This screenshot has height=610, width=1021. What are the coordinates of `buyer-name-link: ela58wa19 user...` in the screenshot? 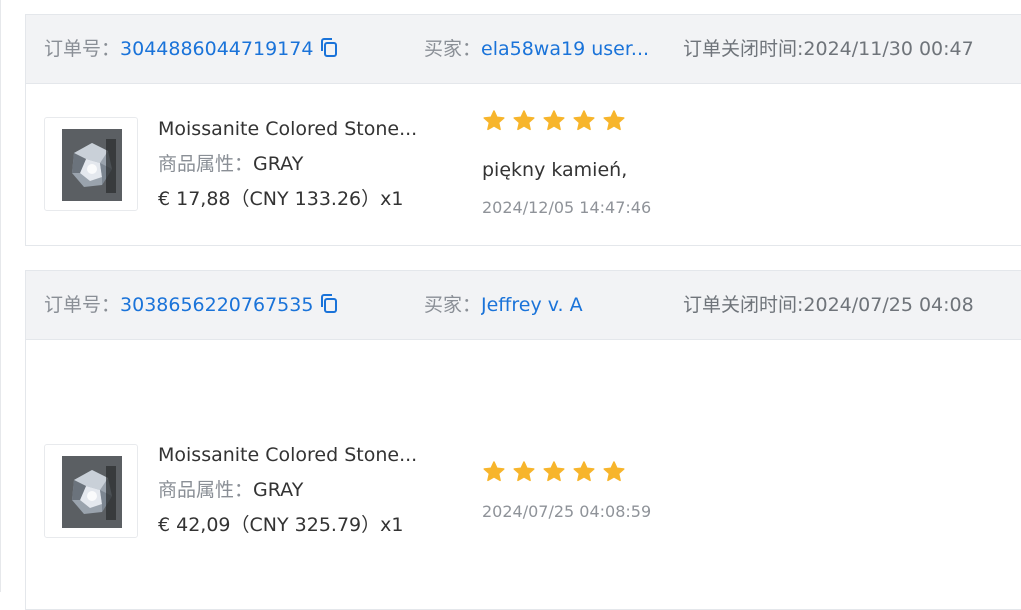 It's located at (565, 49).